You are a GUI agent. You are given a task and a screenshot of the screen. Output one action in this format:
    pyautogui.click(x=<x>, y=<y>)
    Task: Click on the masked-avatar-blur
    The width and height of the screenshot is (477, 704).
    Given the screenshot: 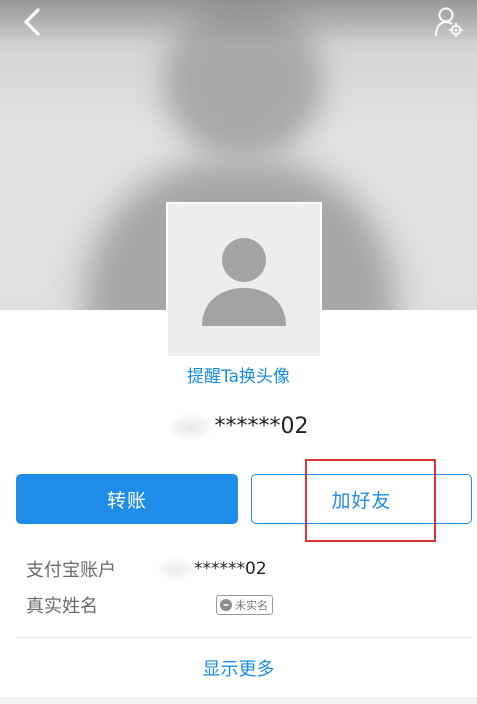 What is the action you would take?
    pyautogui.click(x=190, y=427)
    